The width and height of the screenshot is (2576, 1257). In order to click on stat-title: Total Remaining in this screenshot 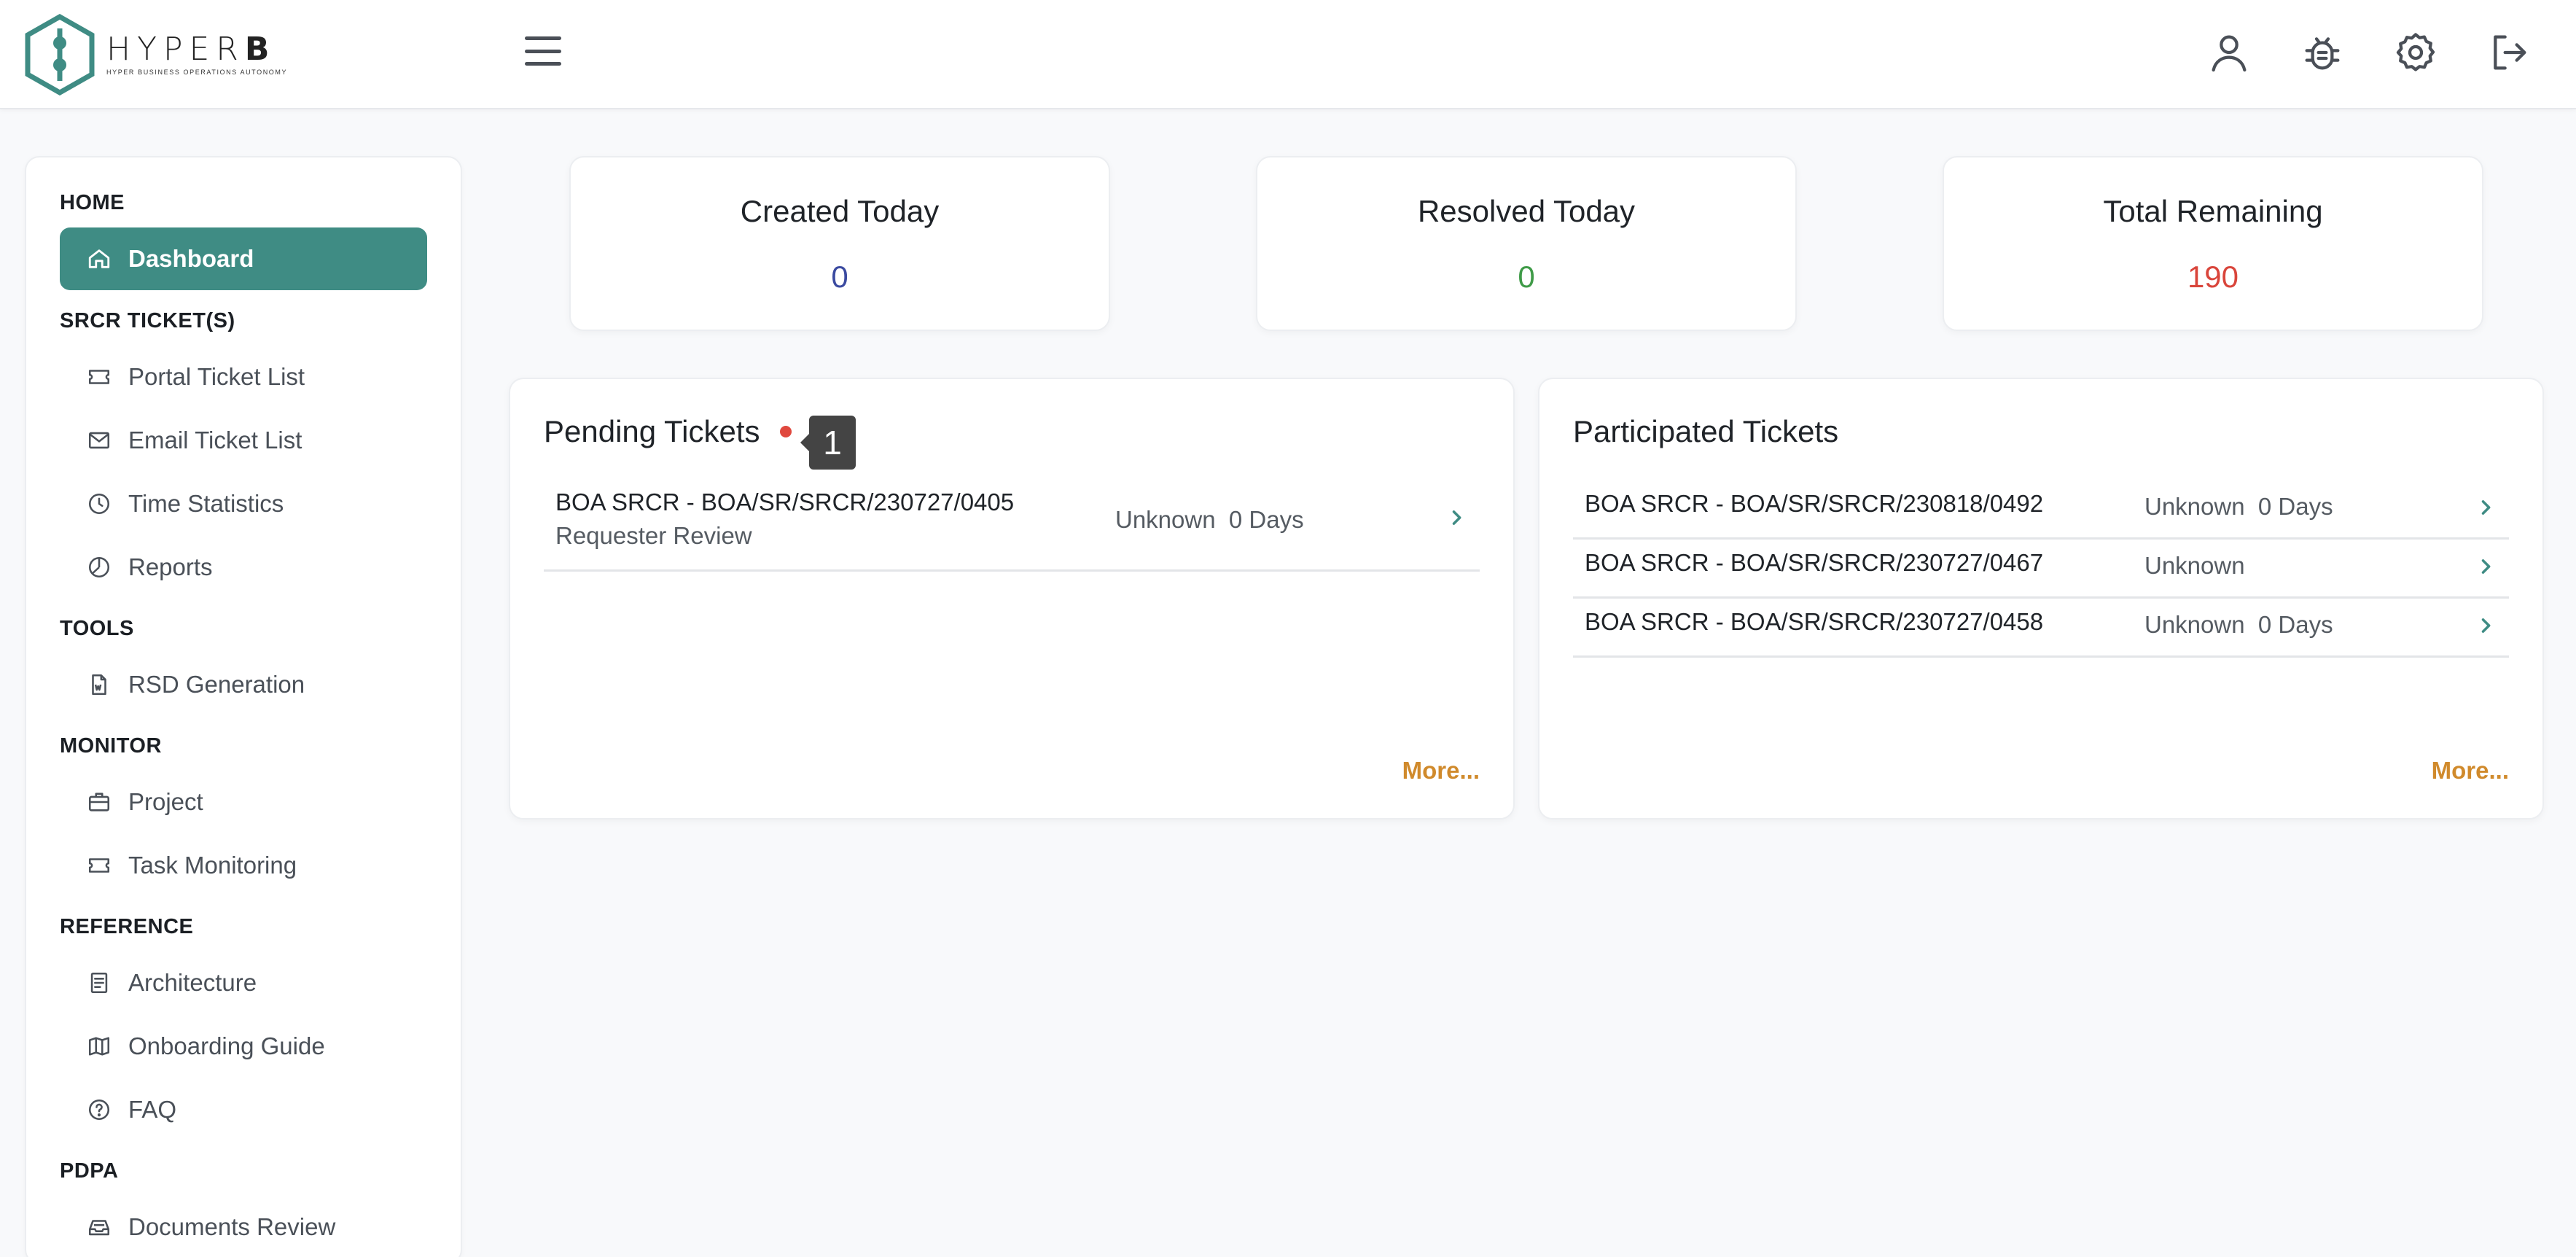, I will do `click(2213, 211)`.